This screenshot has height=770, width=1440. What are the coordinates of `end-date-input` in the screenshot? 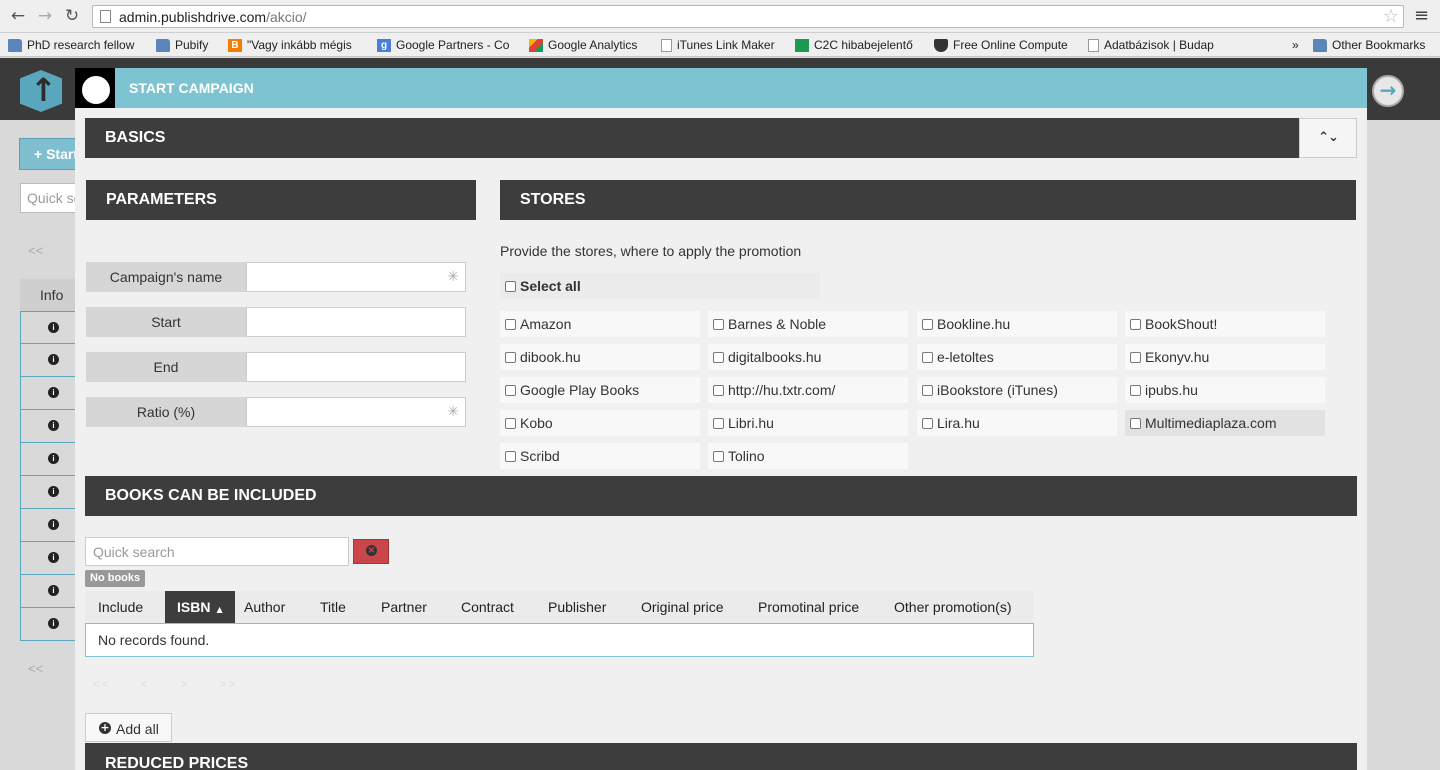 It's located at (356, 367).